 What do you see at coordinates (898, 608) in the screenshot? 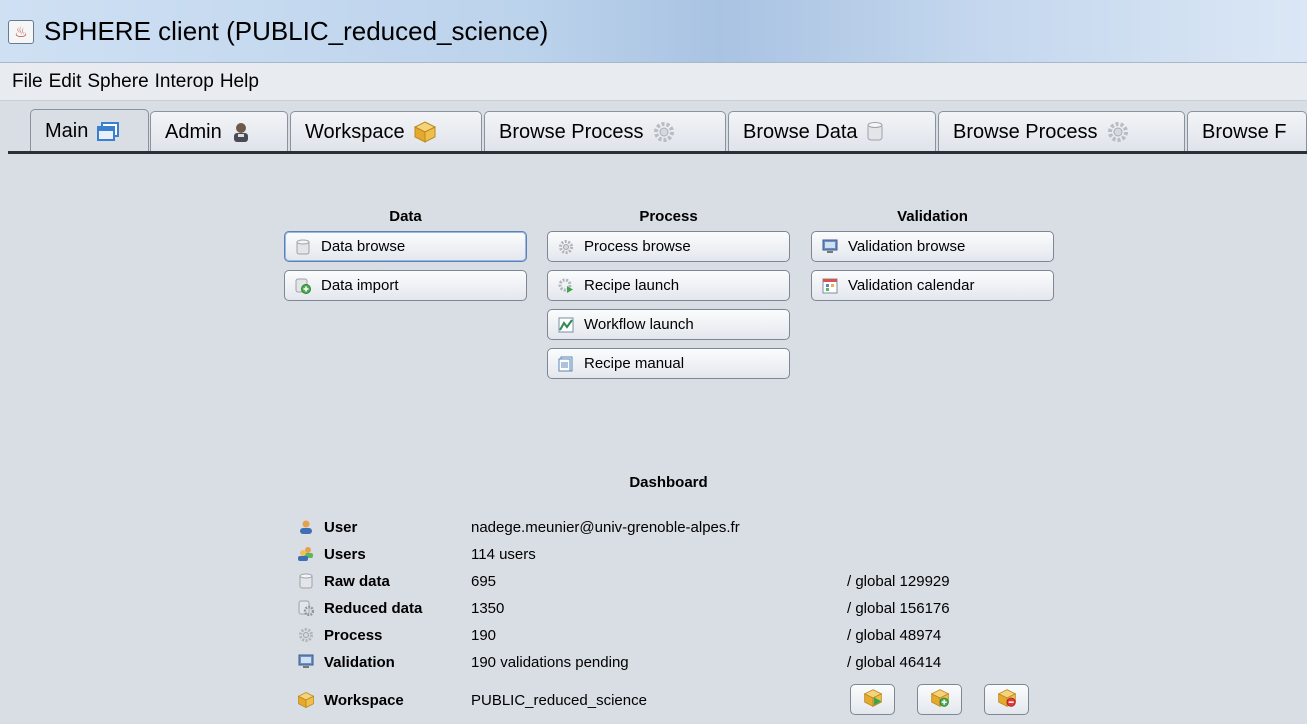
I see `dashboard-global: / global 156176` at bounding box center [898, 608].